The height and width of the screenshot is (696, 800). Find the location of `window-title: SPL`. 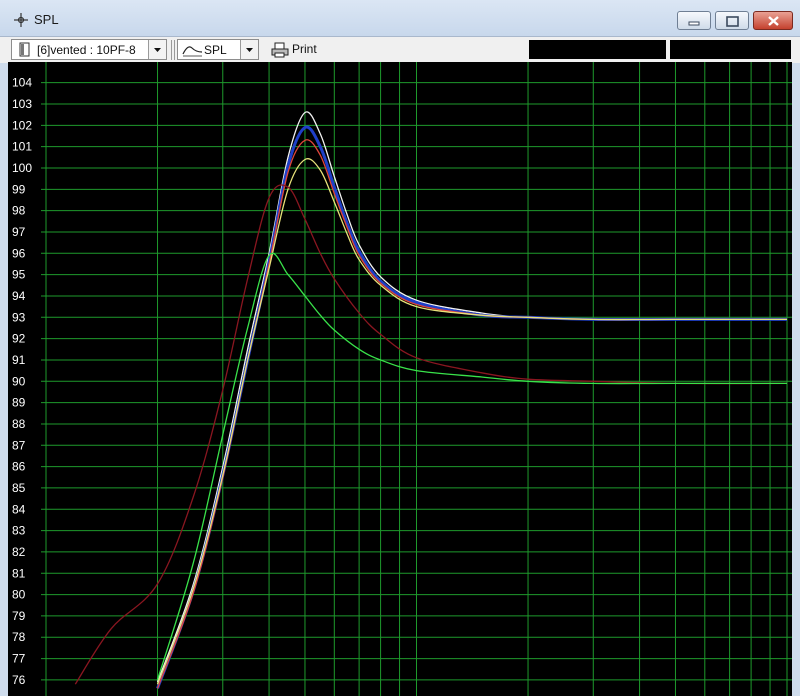

window-title: SPL is located at coordinates (46, 19).